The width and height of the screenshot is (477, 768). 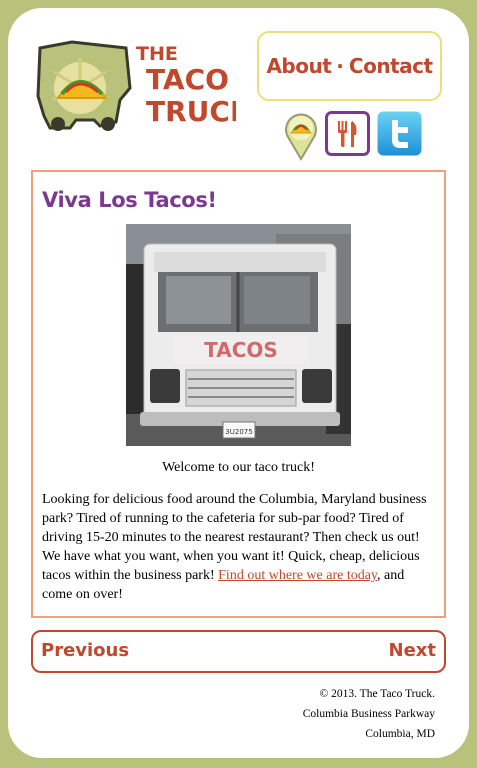 I want to click on license-plate: 3U2075, so click(x=238, y=432).